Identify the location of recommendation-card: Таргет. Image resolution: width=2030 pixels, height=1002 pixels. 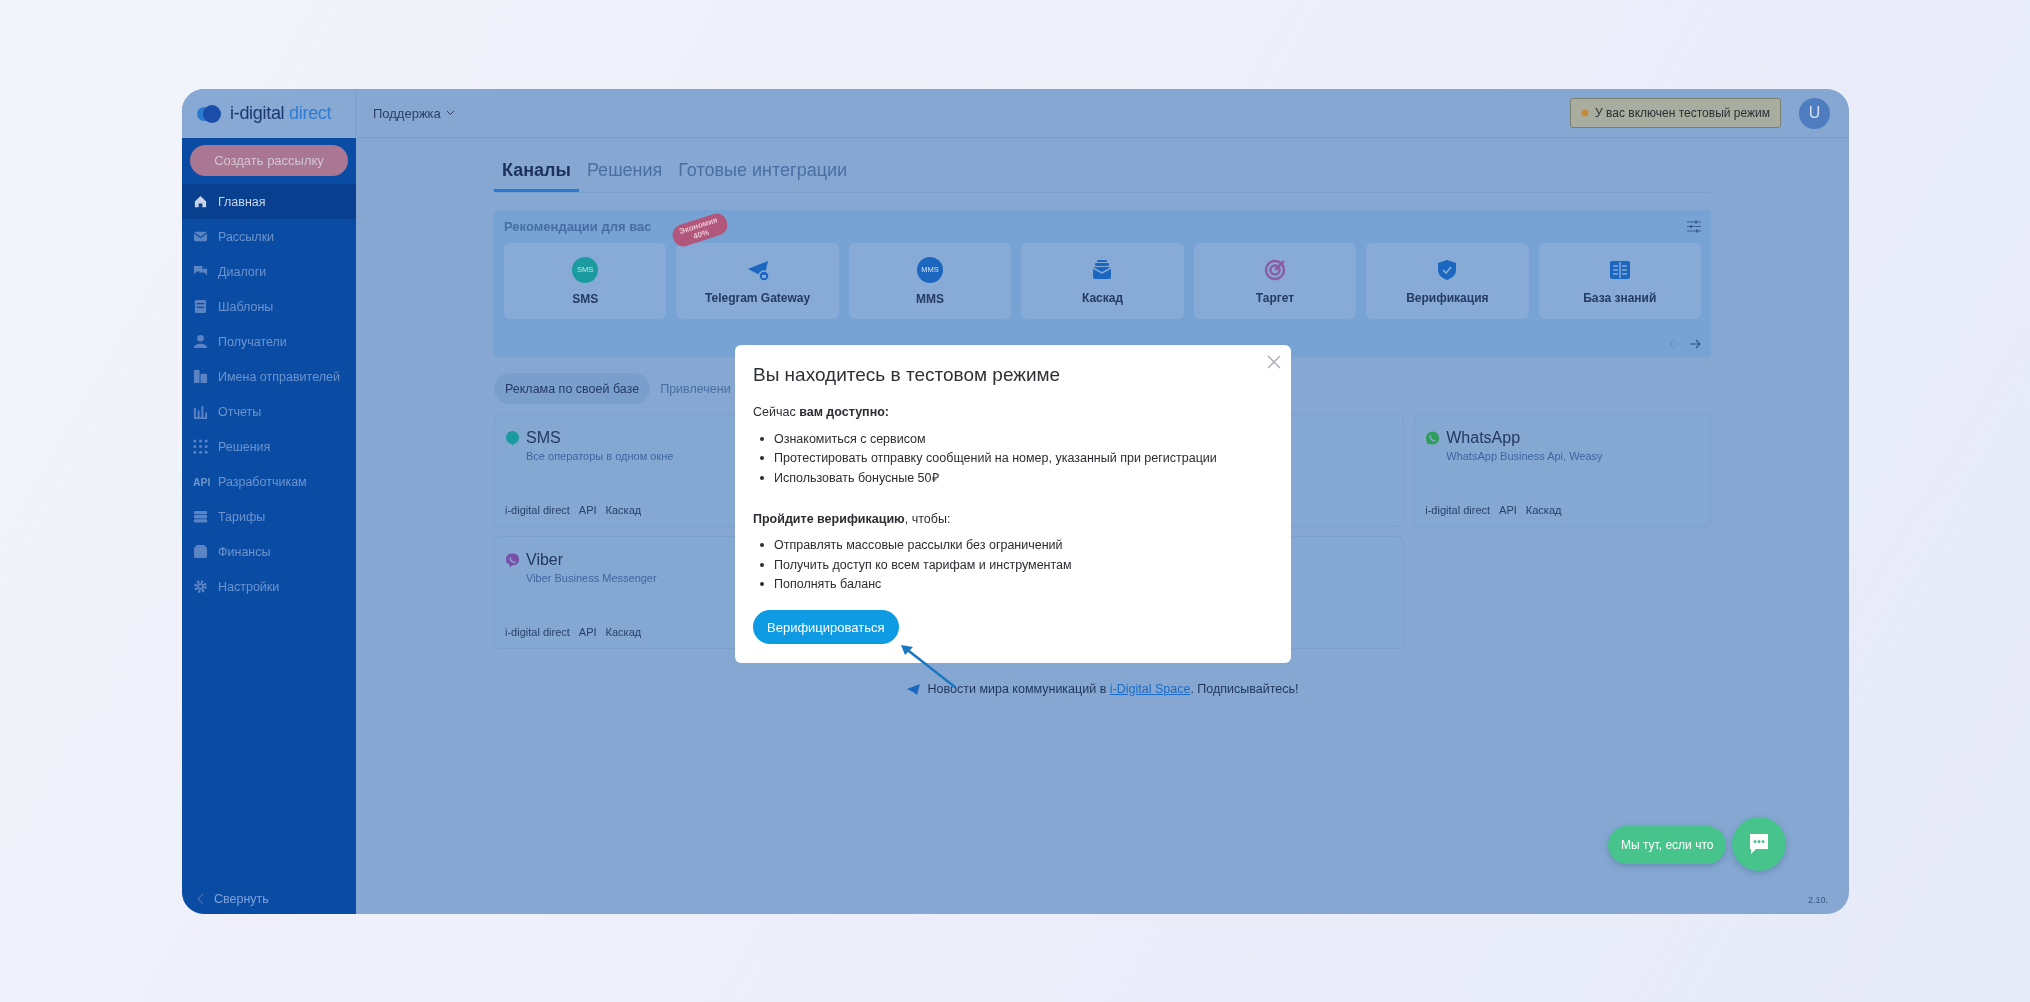
(1275, 281).